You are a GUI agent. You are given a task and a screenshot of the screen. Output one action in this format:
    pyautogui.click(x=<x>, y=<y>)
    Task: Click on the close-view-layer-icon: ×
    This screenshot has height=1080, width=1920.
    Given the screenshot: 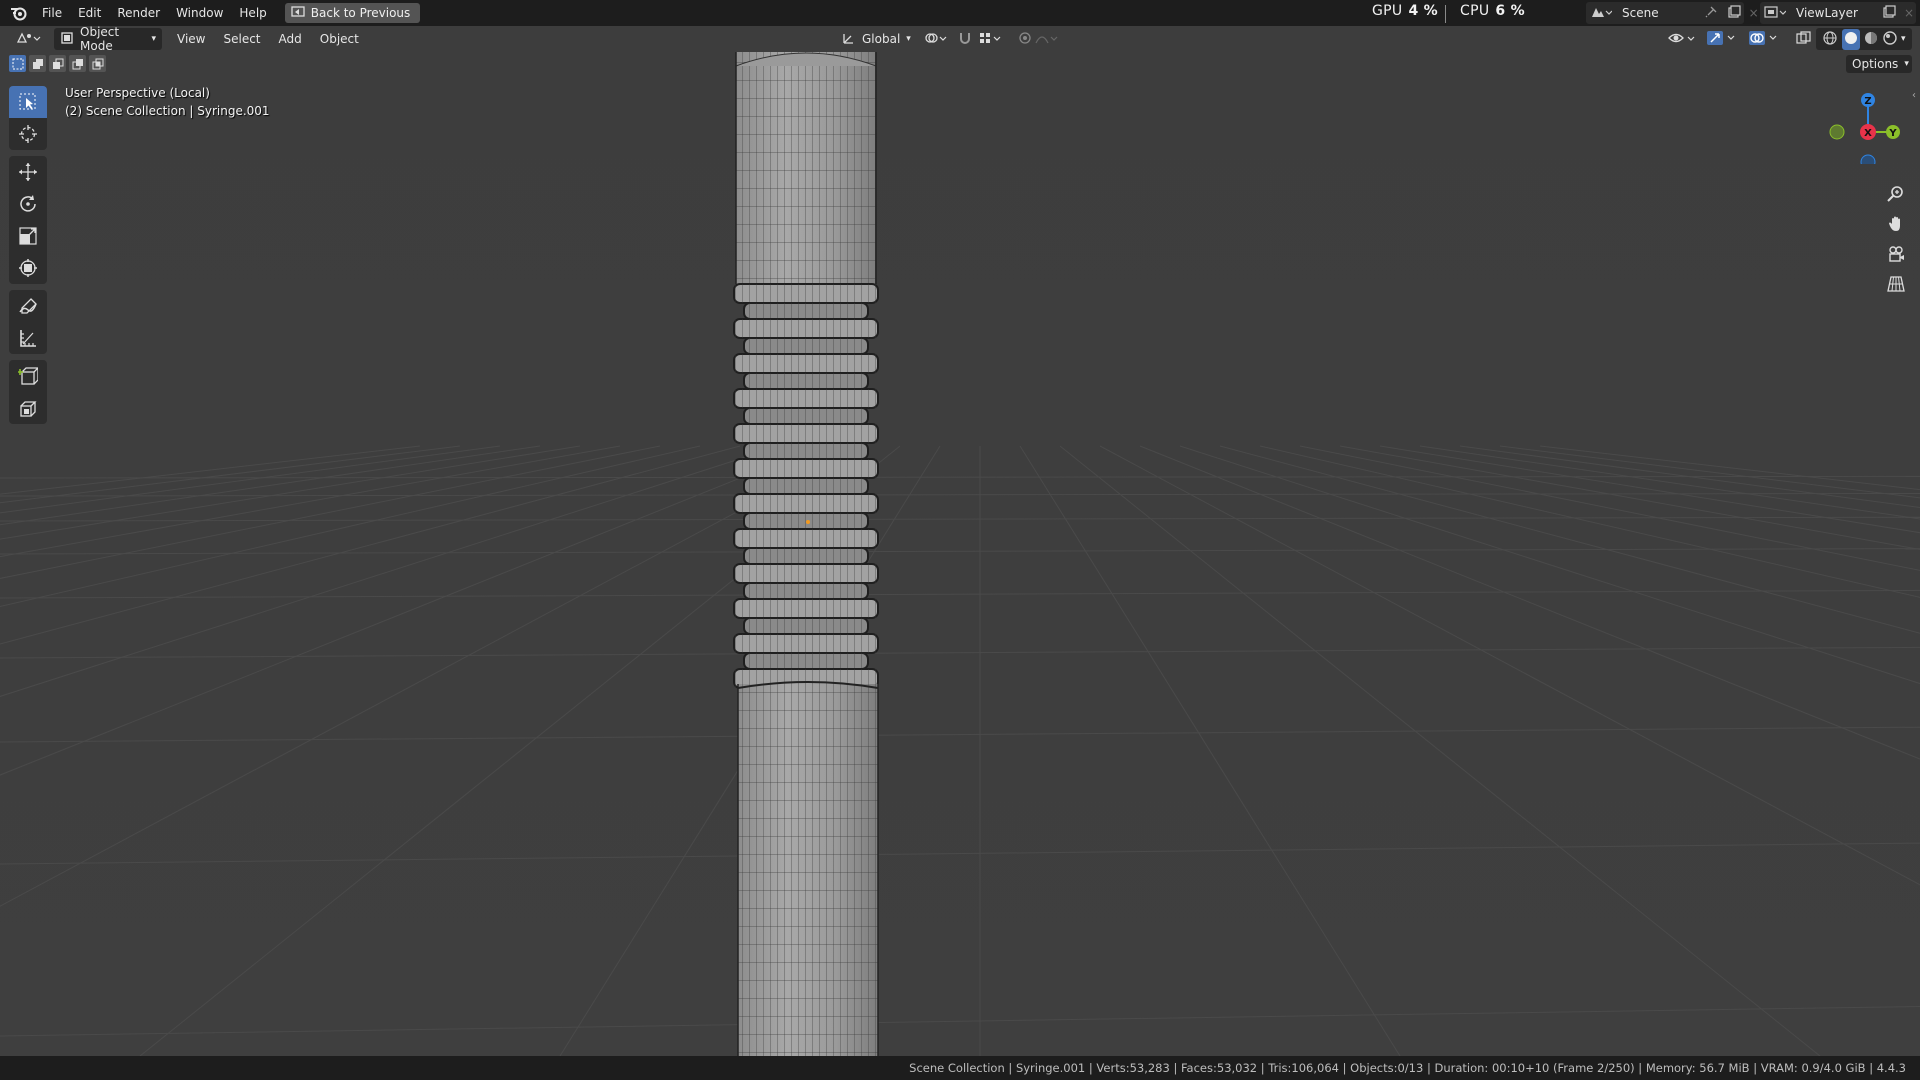 What is the action you would take?
    pyautogui.click(x=1909, y=13)
    